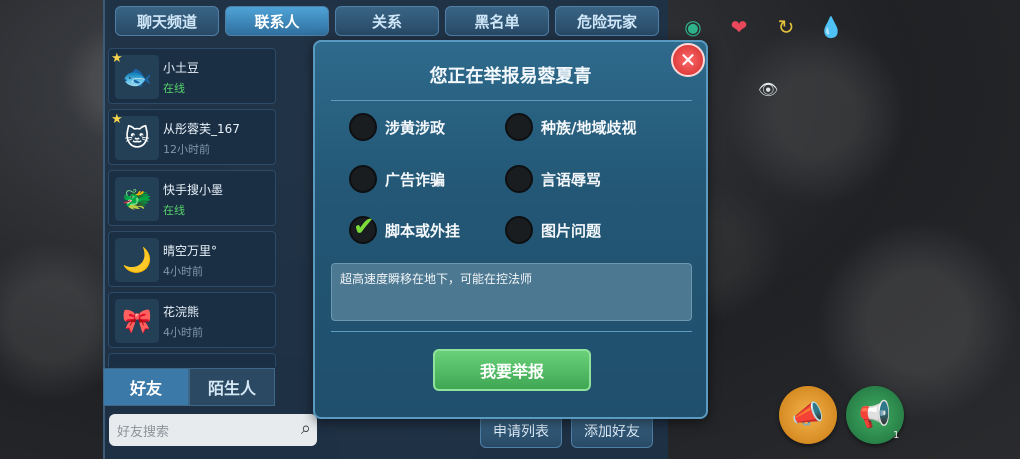 The image size is (1020, 459). What do you see at coordinates (589, 127) in the screenshot?
I see `option-label: 种族/地域歧视` at bounding box center [589, 127].